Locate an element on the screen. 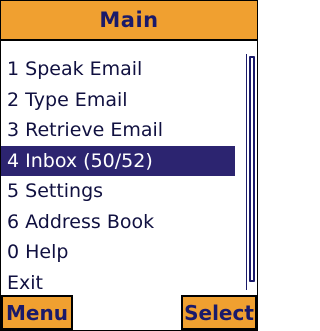 The image size is (320, 331). scrollbar is located at coordinates (251, 172).